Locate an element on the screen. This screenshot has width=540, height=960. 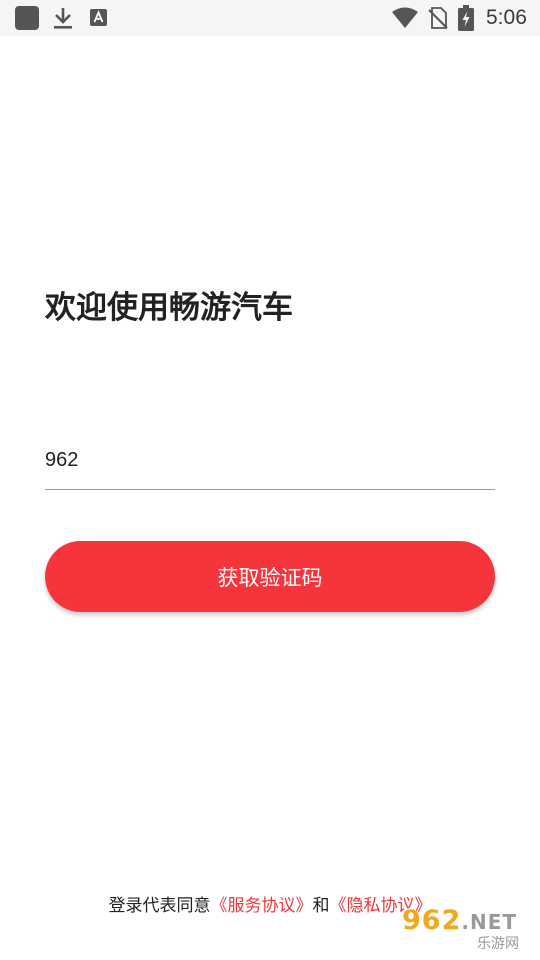
watermark-number: 962 is located at coordinates (432, 920).